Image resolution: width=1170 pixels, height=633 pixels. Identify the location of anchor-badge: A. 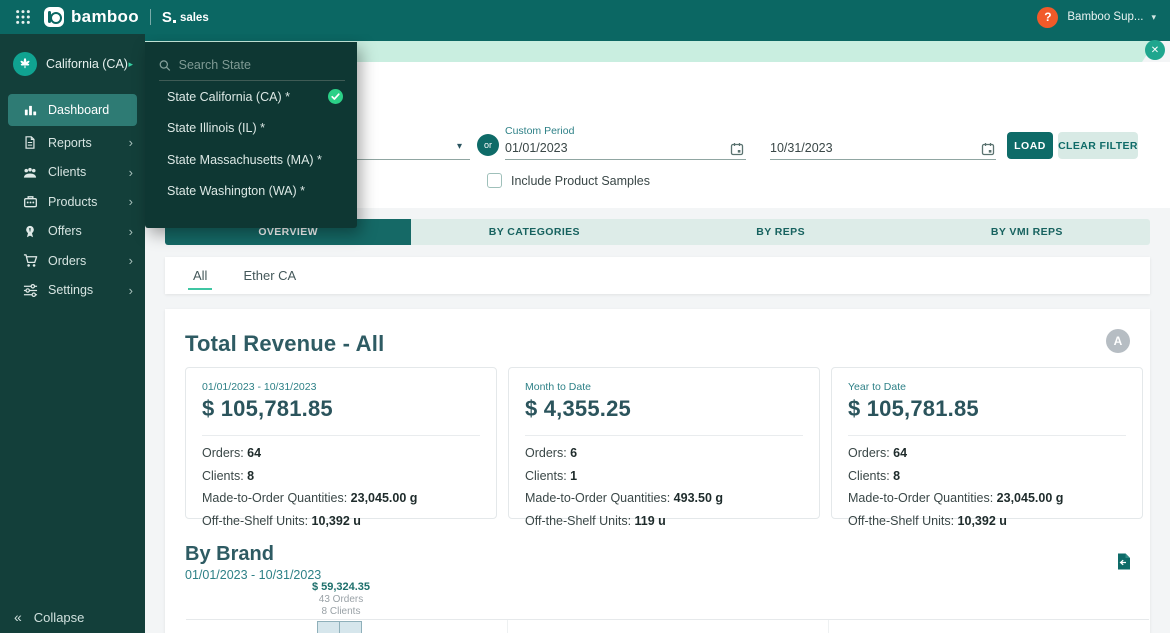
(1118, 341).